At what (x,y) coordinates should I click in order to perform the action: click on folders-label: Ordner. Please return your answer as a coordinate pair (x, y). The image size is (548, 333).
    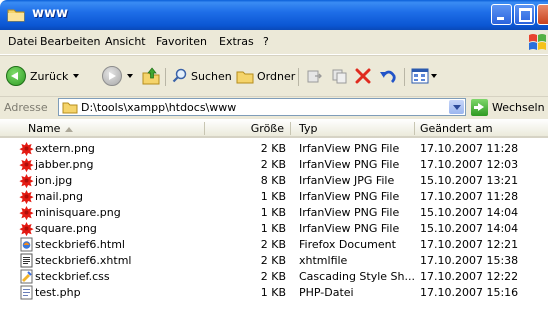
    Looking at the image, I should click on (276, 76).